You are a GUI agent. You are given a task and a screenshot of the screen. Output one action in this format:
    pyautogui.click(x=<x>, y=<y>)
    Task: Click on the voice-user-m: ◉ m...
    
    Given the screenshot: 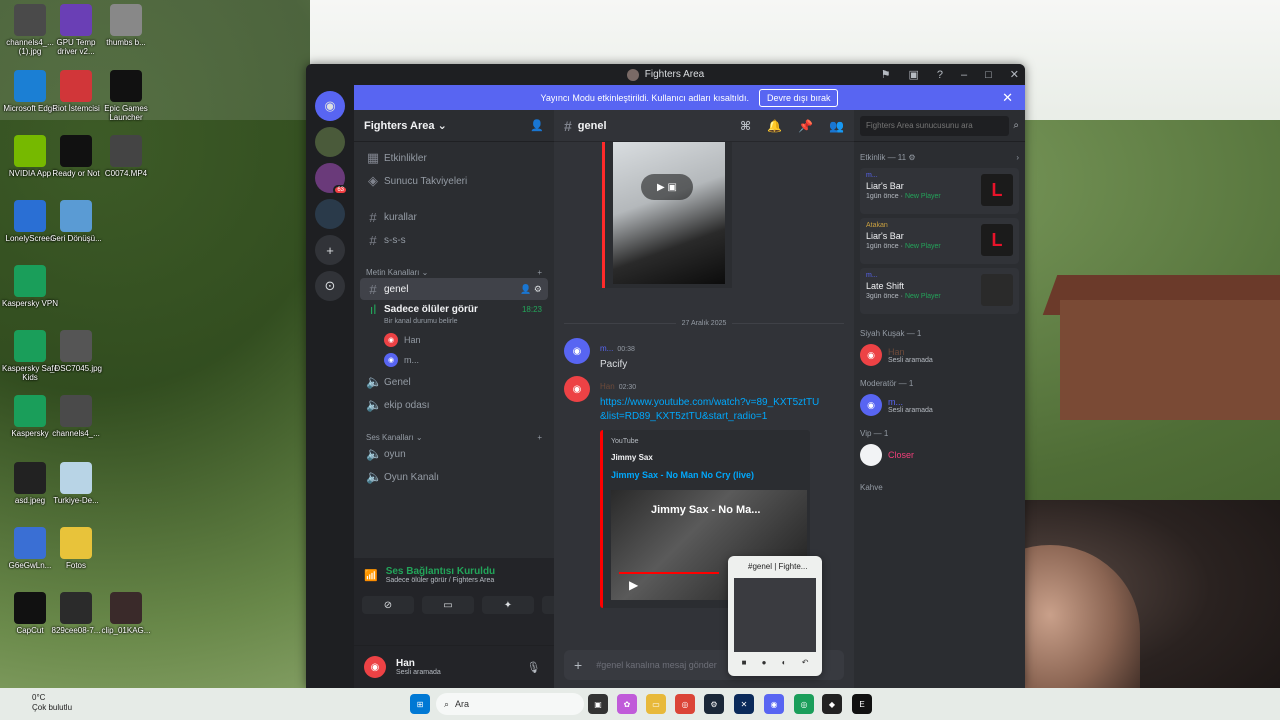 What is the action you would take?
    pyautogui.click(x=469, y=360)
    